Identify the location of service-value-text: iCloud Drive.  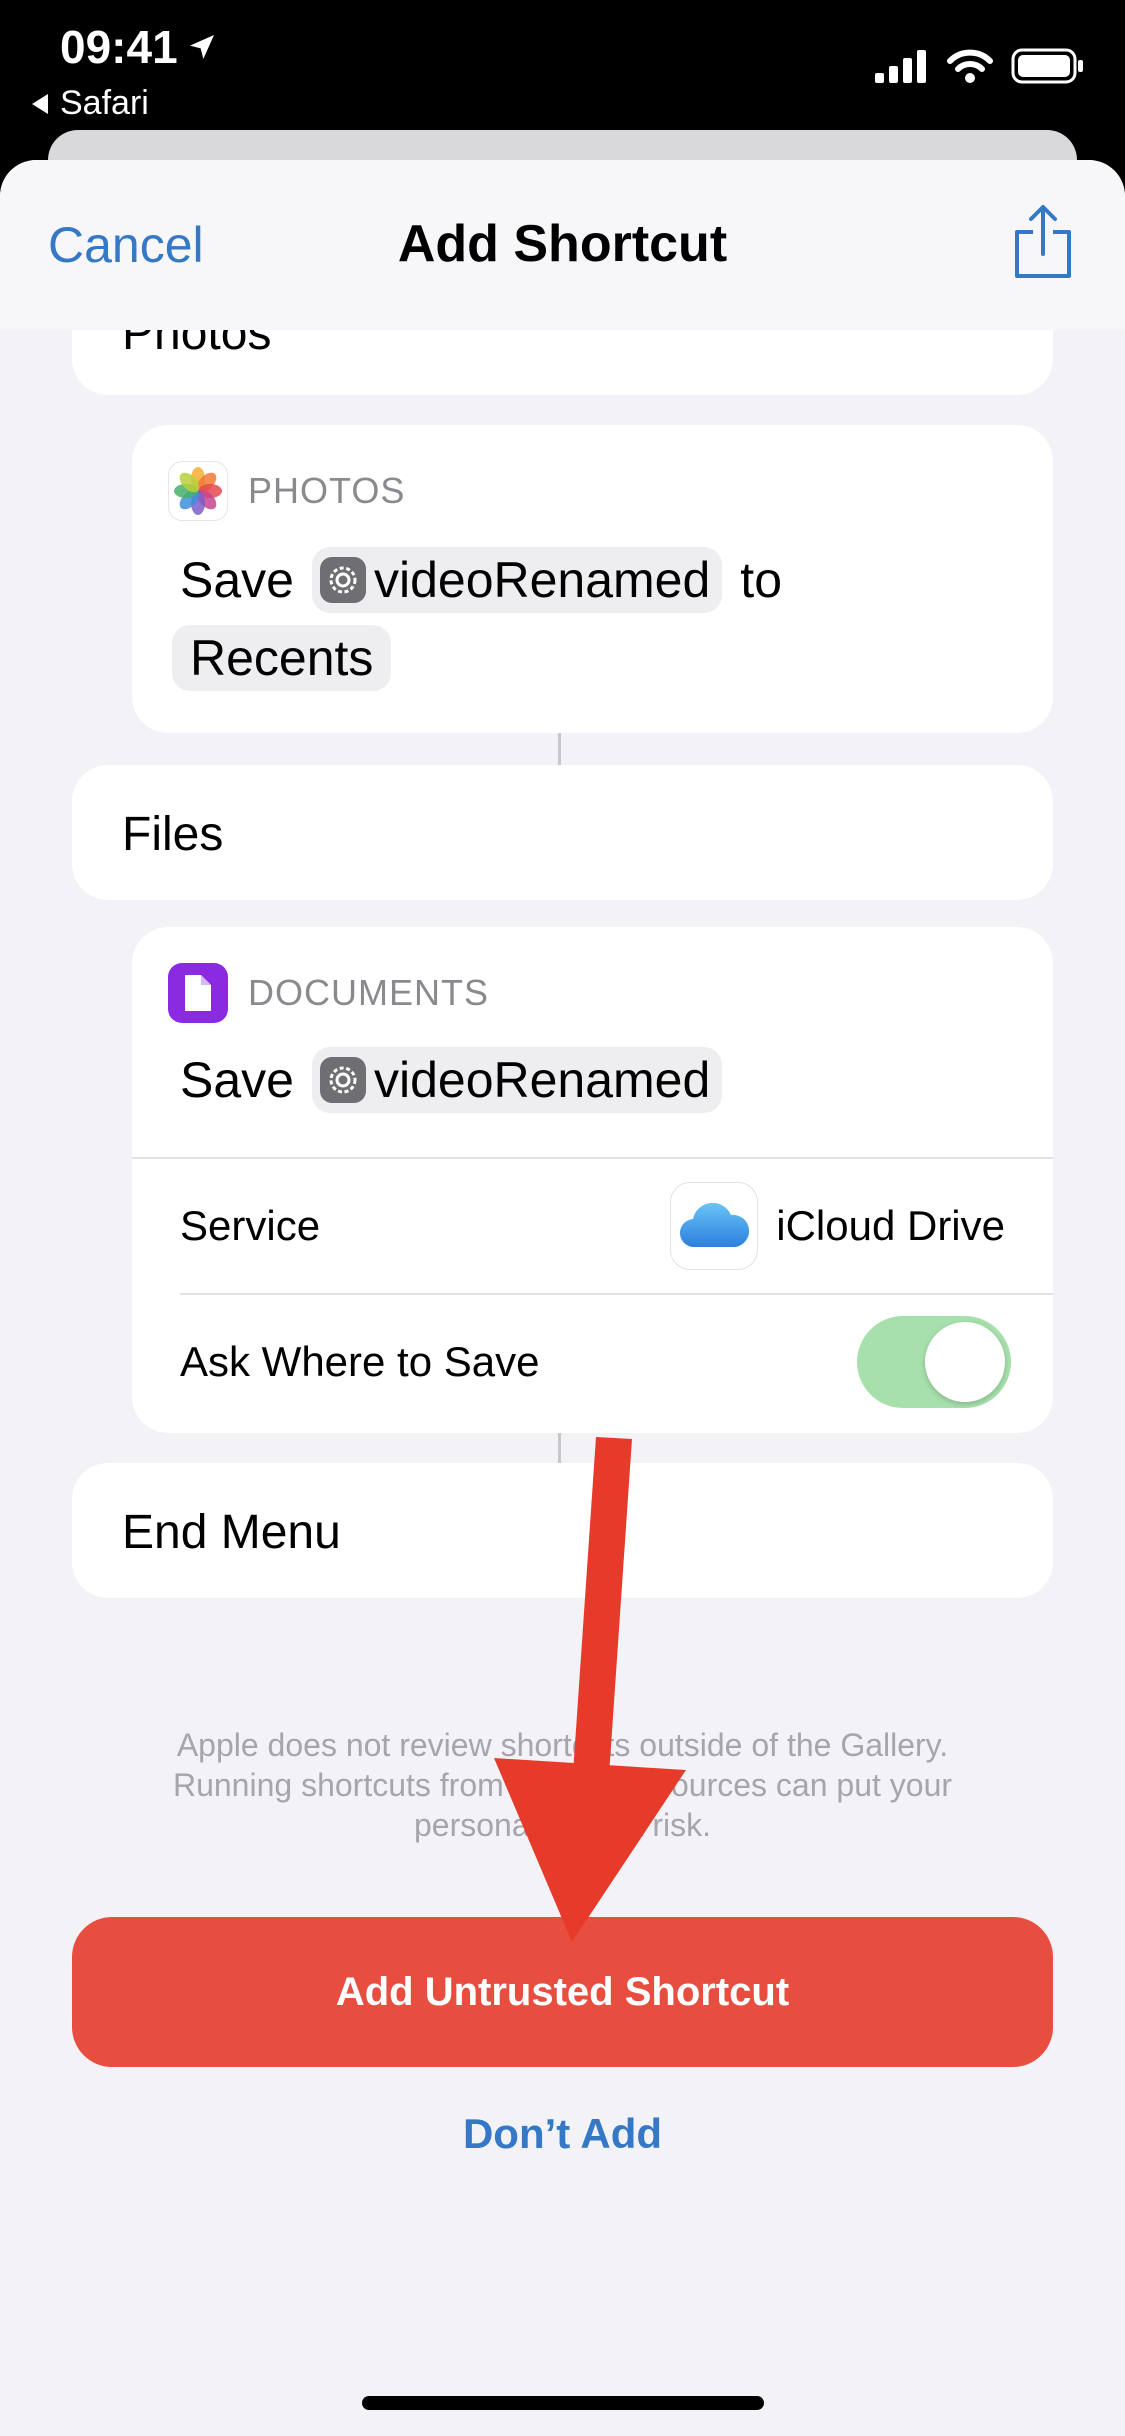
(890, 1225).